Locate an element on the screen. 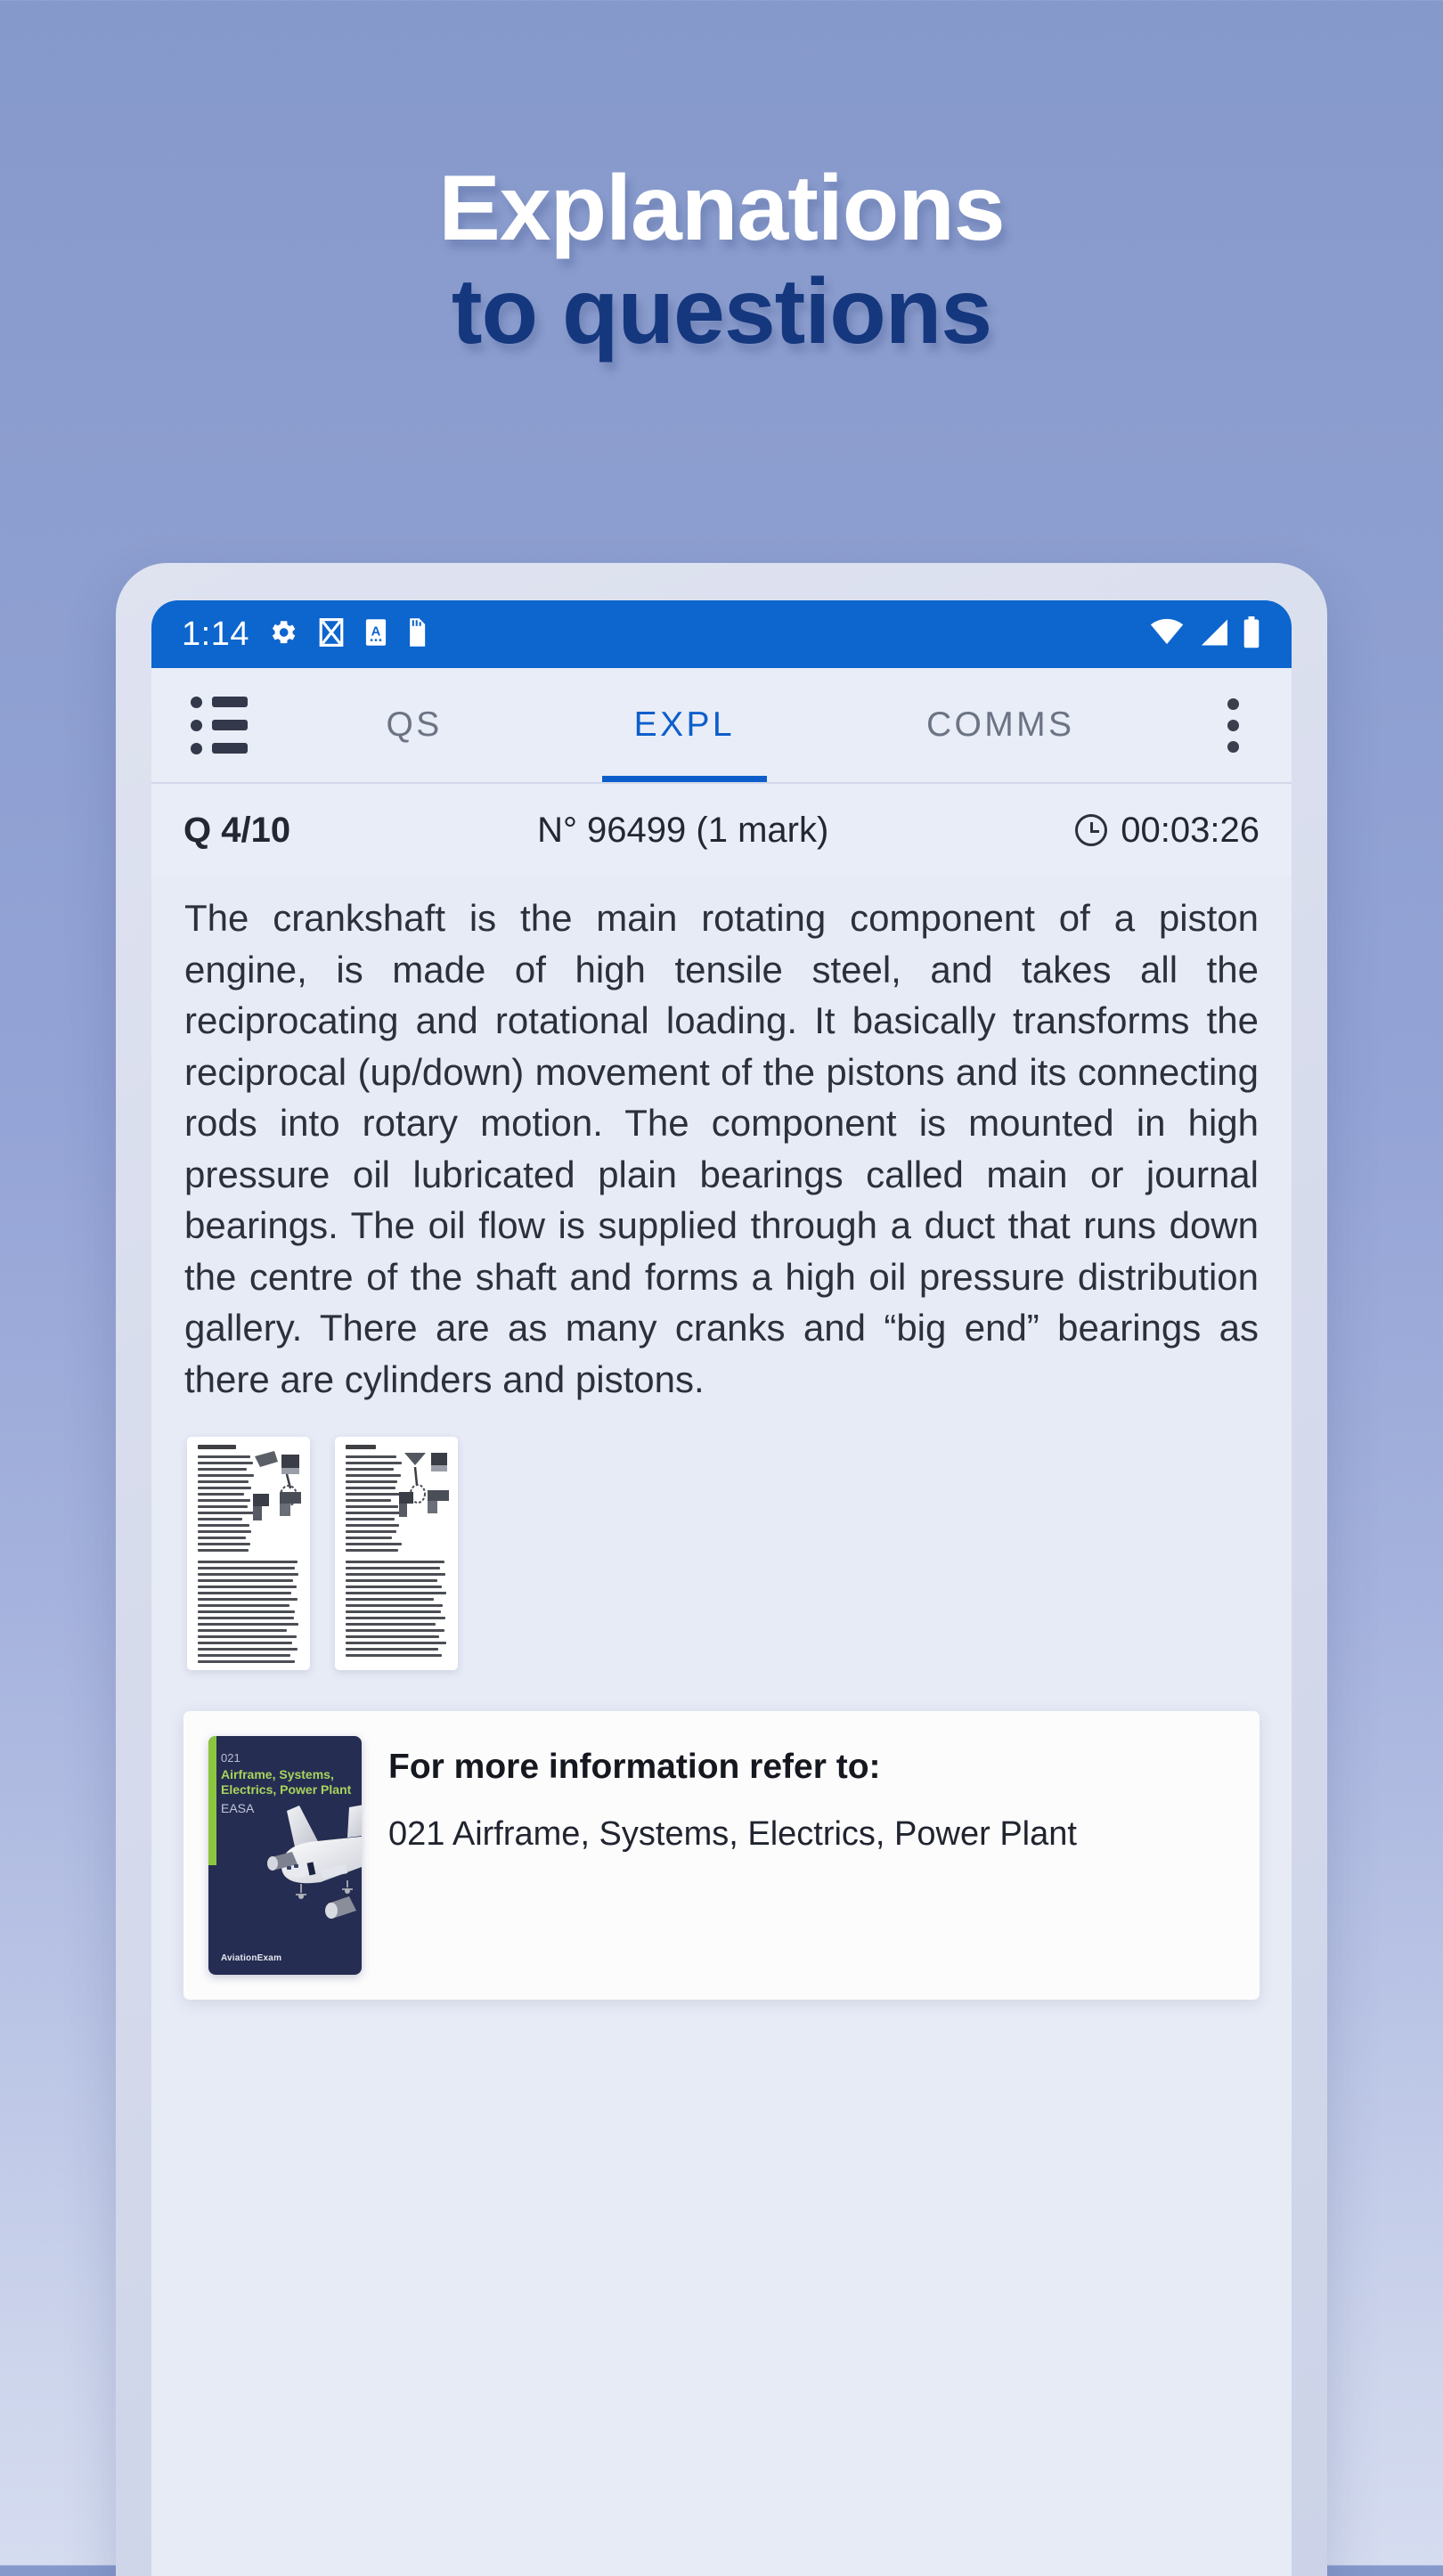  attachment-thumbnails is located at coordinates (721, 1554).